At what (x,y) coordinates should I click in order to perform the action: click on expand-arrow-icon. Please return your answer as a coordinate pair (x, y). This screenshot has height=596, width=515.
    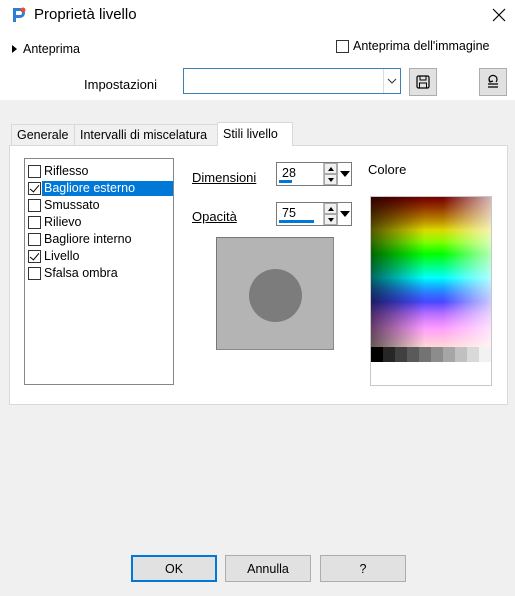
    Looking at the image, I should click on (14, 49).